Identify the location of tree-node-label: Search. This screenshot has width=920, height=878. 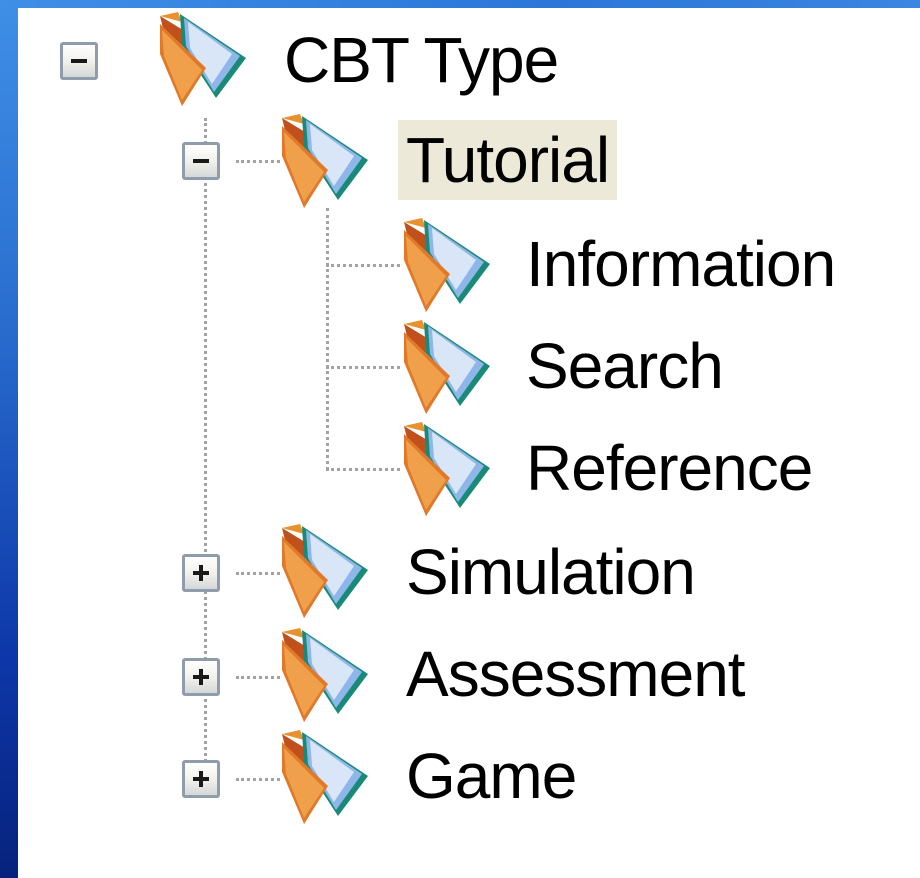
(624, 366).